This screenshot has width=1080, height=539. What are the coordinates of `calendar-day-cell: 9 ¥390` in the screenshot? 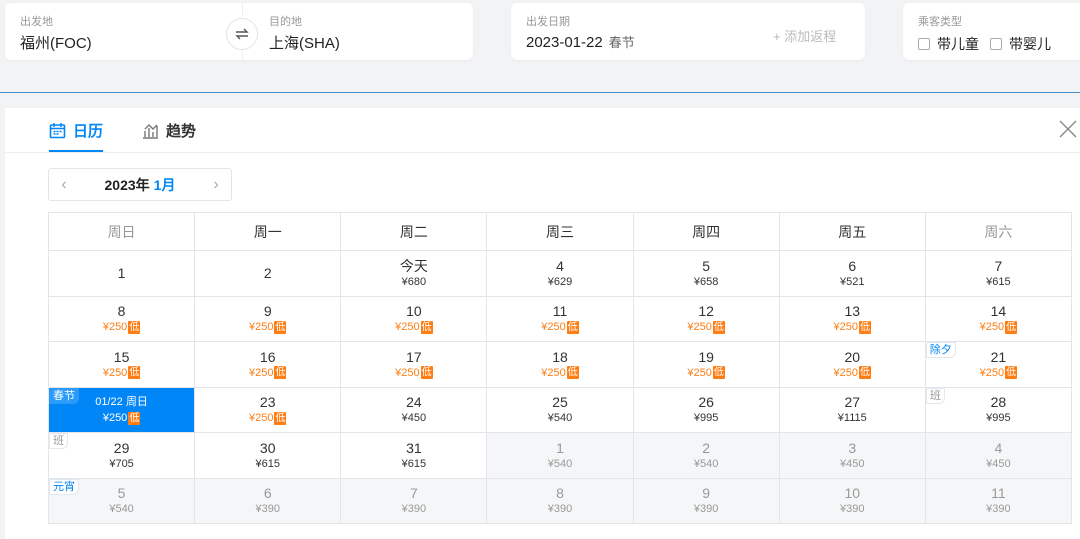 It's located at (706, 501).